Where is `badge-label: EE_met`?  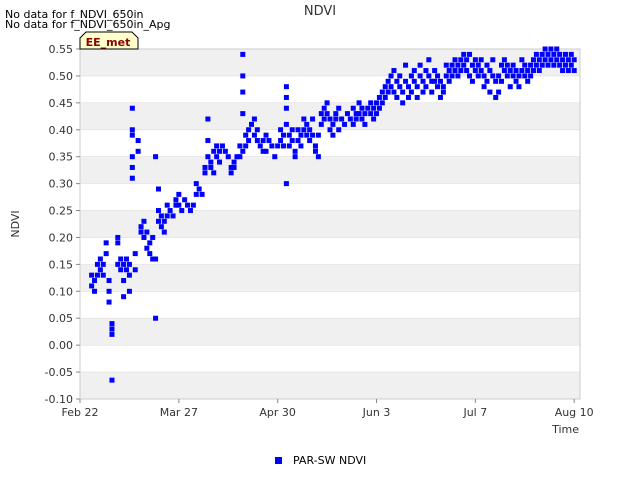
badge-label: EE_met is located at coordinates (108, 42).